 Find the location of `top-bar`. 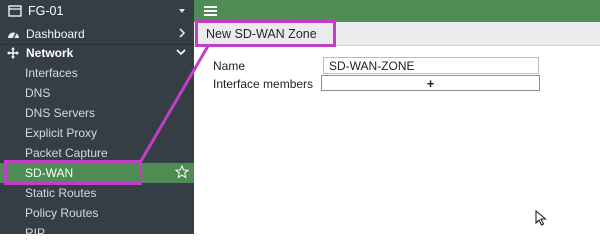

top-bar is located at coordinates (397, 11).